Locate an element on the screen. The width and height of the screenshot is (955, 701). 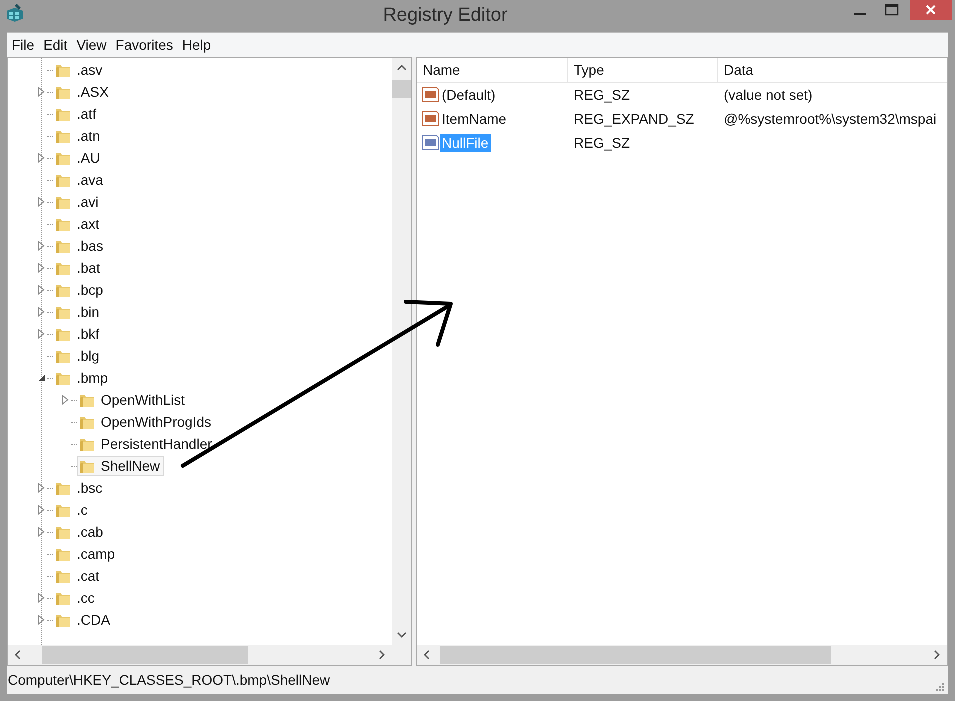
minimize-icon is located at coordinates (860, 14).